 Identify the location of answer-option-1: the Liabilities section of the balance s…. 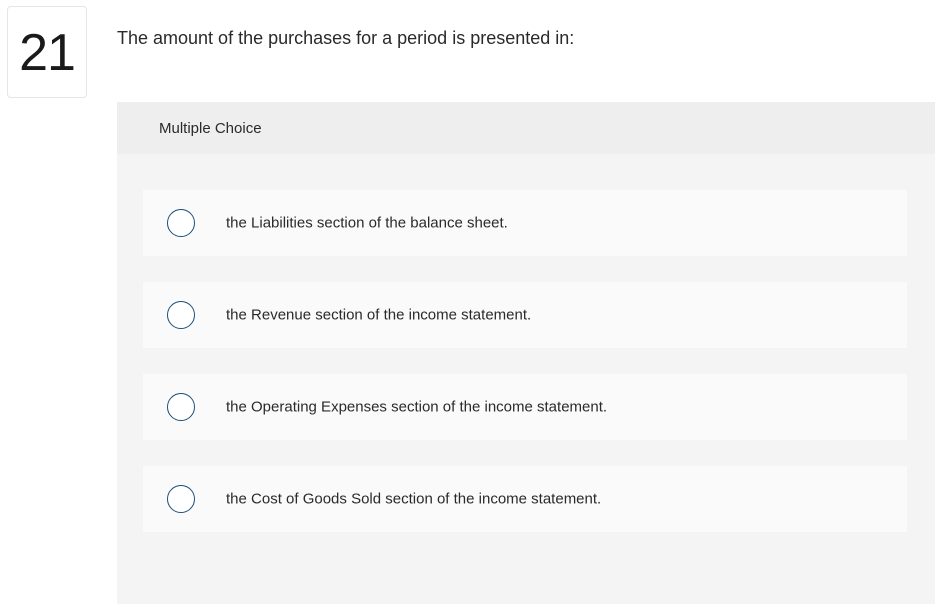
(525, 223).